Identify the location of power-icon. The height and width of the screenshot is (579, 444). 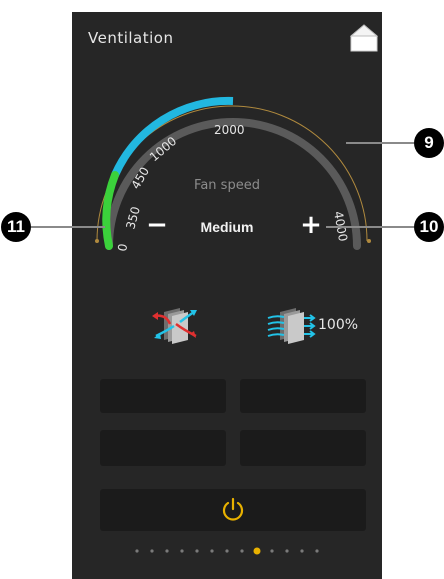
(233, 509).